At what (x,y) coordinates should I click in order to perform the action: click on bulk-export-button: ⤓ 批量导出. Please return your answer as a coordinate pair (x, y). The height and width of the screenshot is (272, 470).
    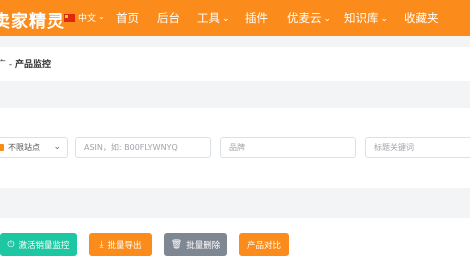
    Looking at the image, I should click on (120, 244).